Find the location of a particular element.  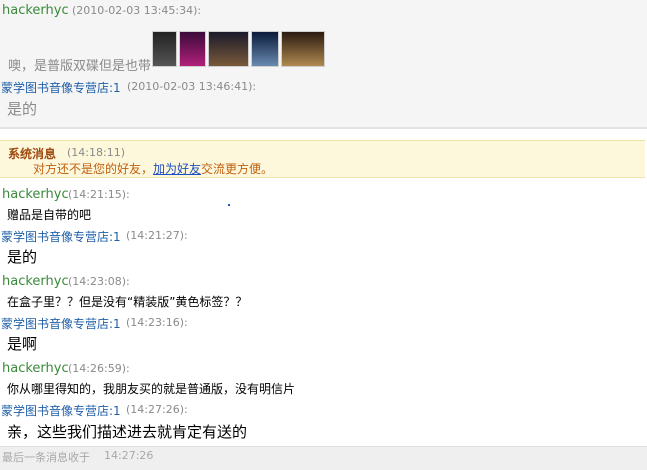

message-timestamp: (2010-02-03 13:46:41): is located at coordinates (192, 86).